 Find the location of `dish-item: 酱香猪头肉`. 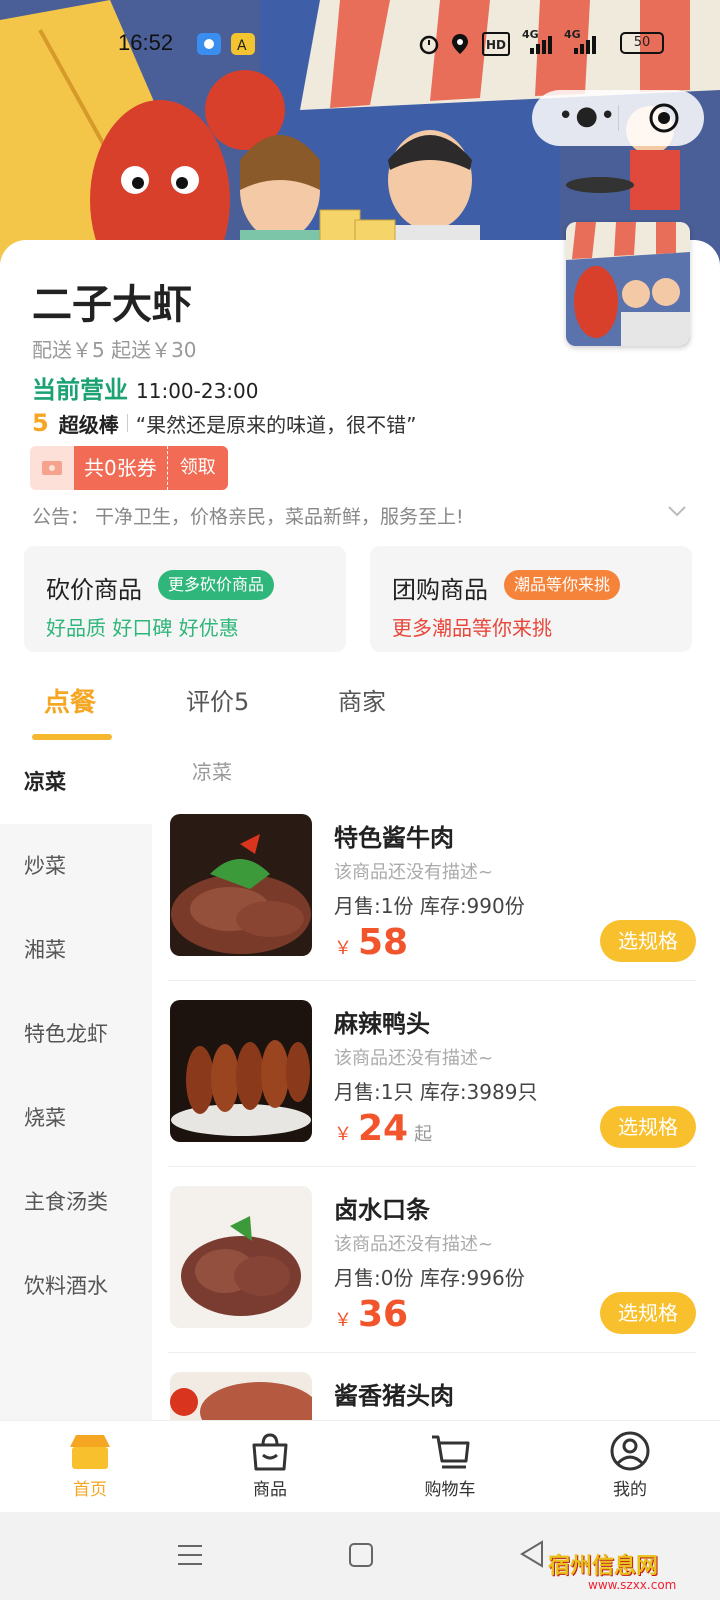

dish-item: 酱香猪头肉 is located at coordinates (432, 1396).